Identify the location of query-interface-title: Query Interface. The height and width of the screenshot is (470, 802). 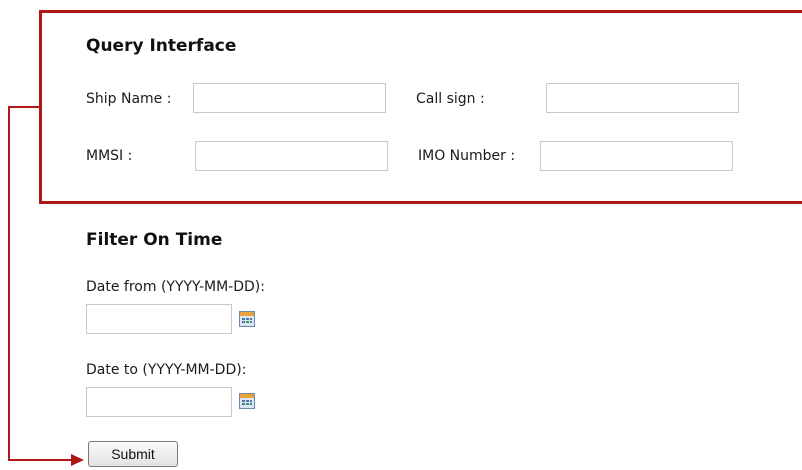
(161, 46).